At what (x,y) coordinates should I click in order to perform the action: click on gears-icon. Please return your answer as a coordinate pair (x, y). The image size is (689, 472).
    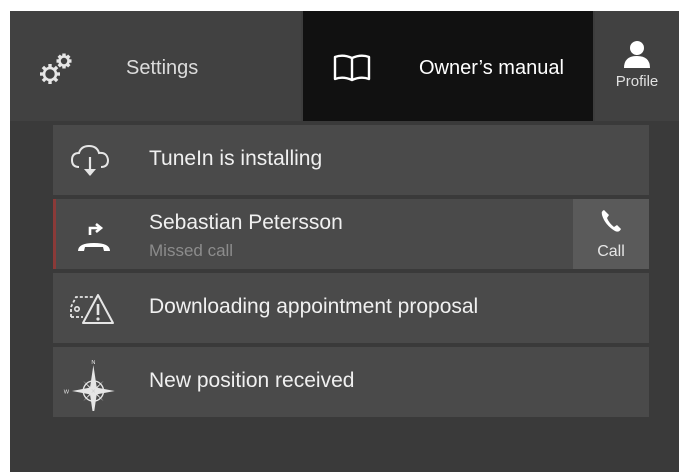
    Looking at the image, I should click on (56, 68).